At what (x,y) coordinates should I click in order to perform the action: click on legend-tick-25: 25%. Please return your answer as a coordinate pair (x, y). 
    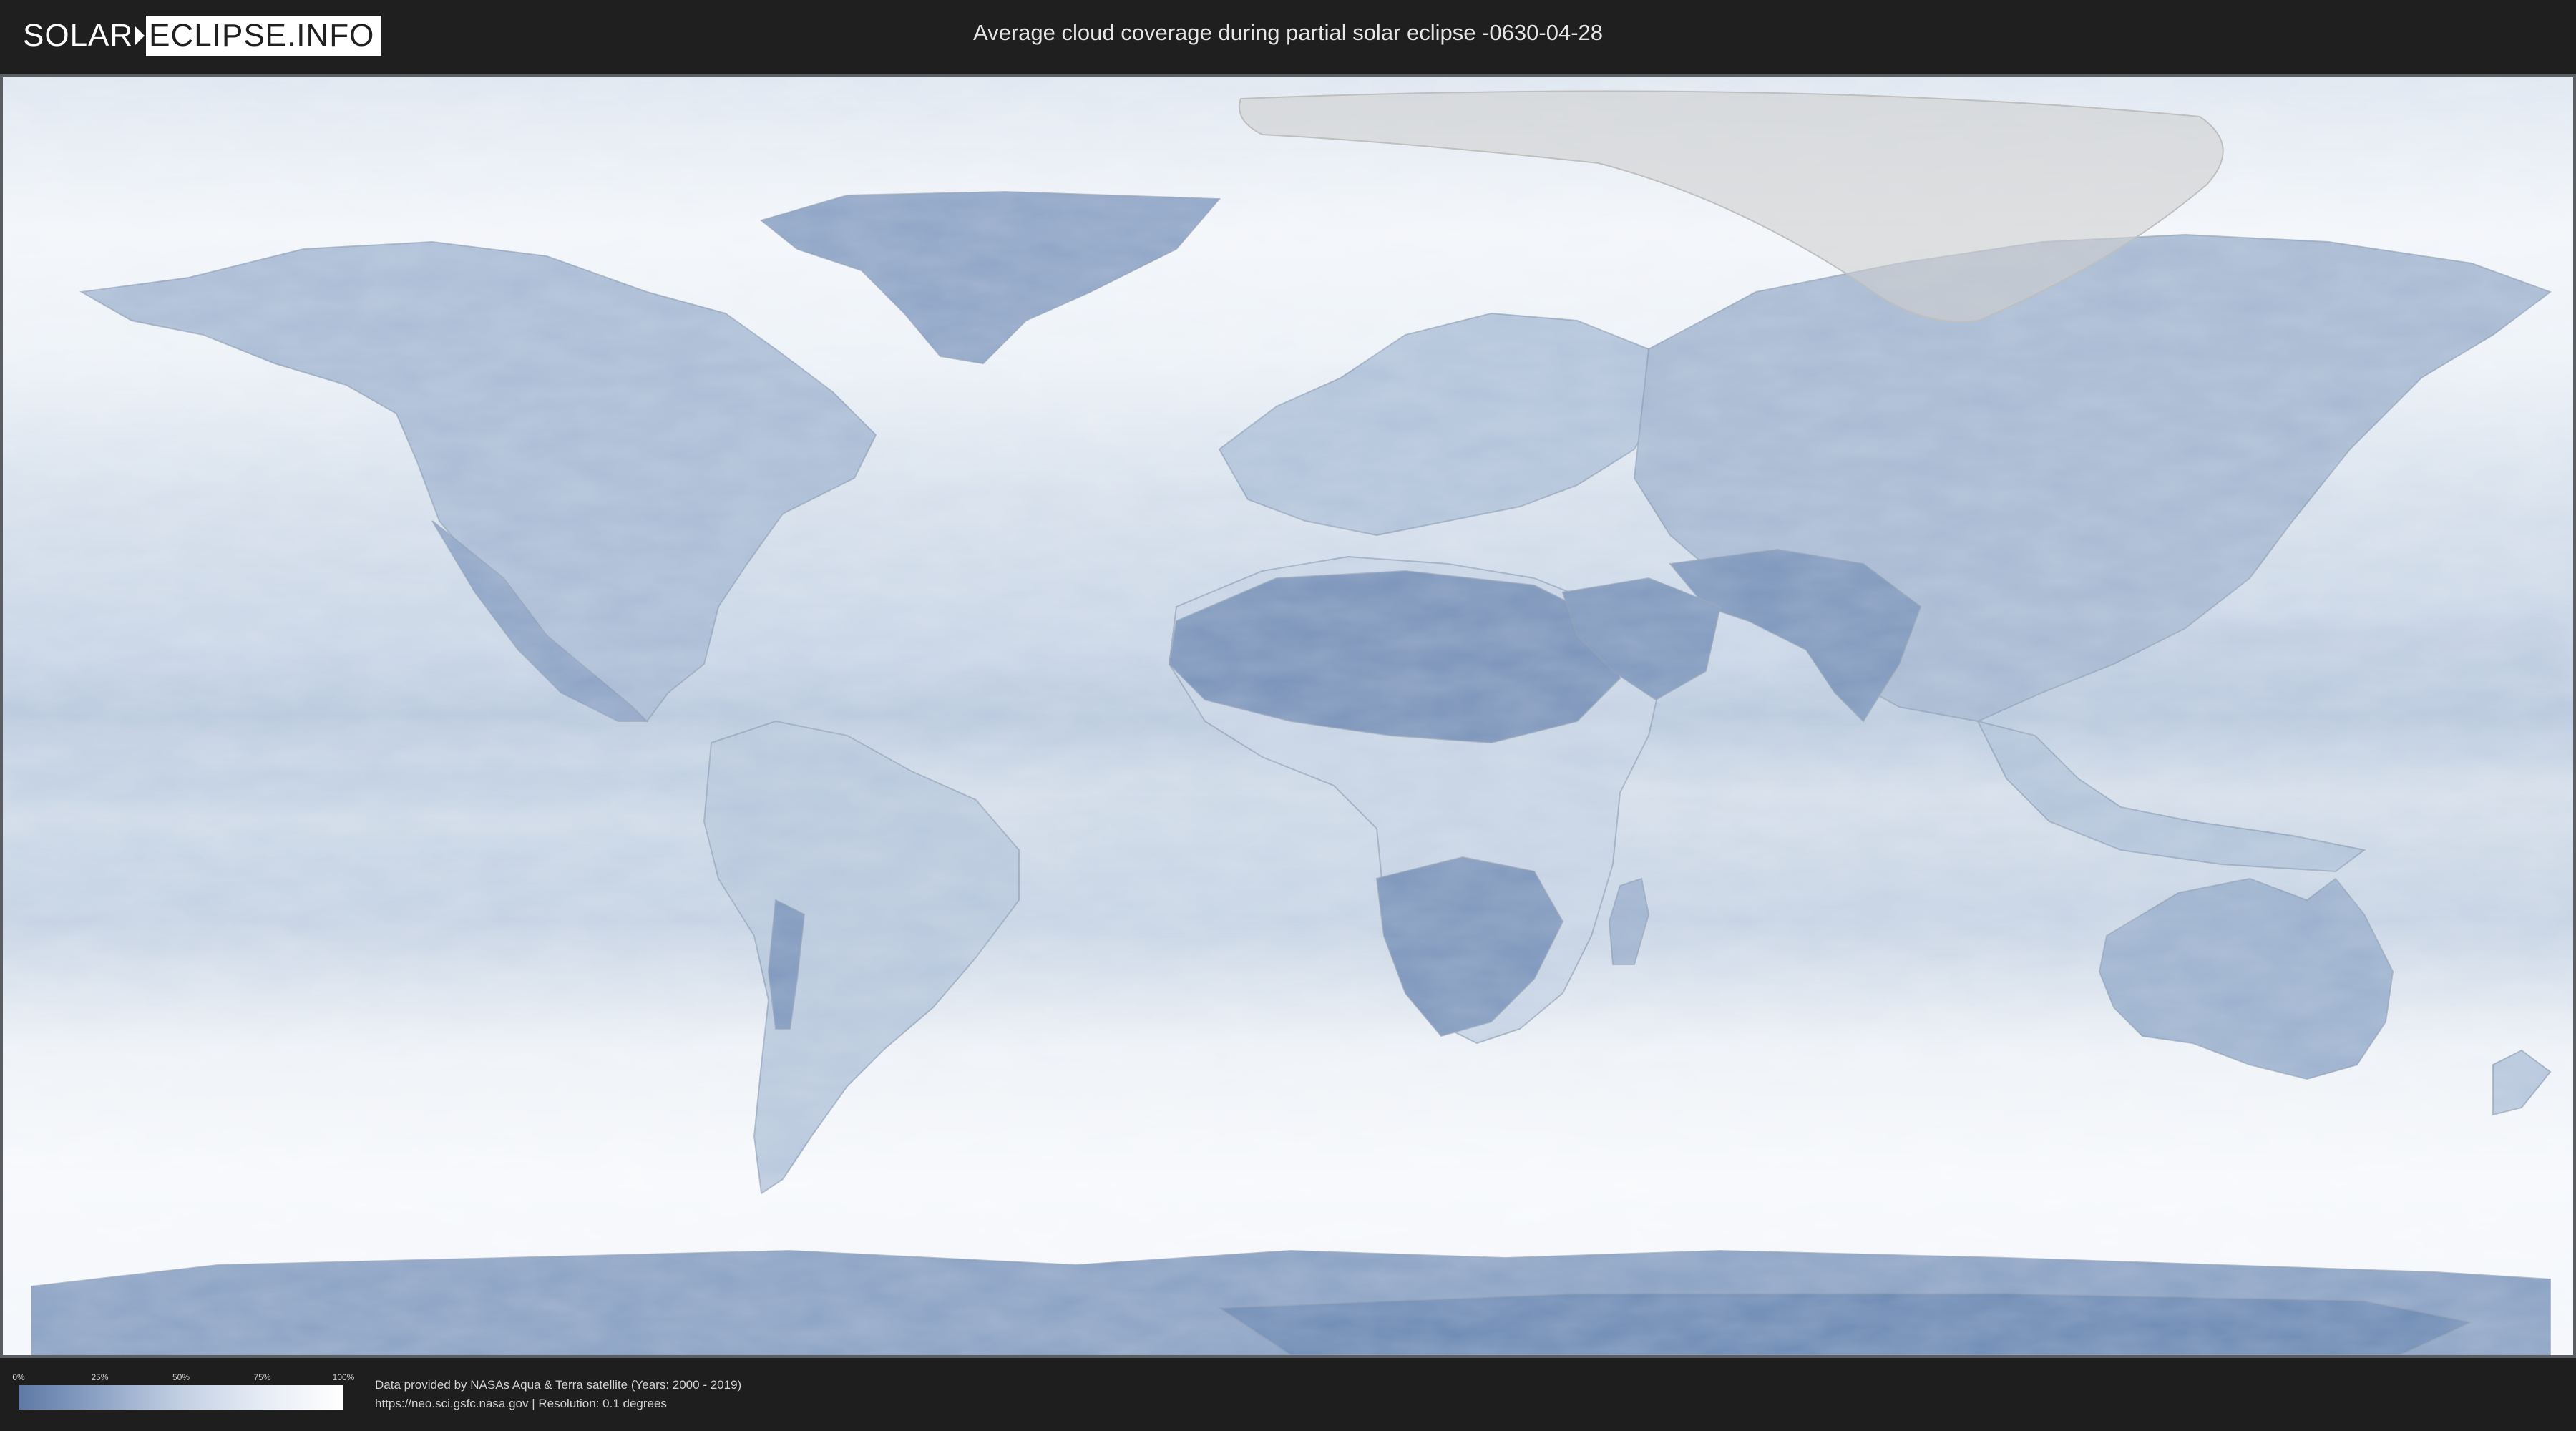
    Looking at the image, I should click on (100, 1377).